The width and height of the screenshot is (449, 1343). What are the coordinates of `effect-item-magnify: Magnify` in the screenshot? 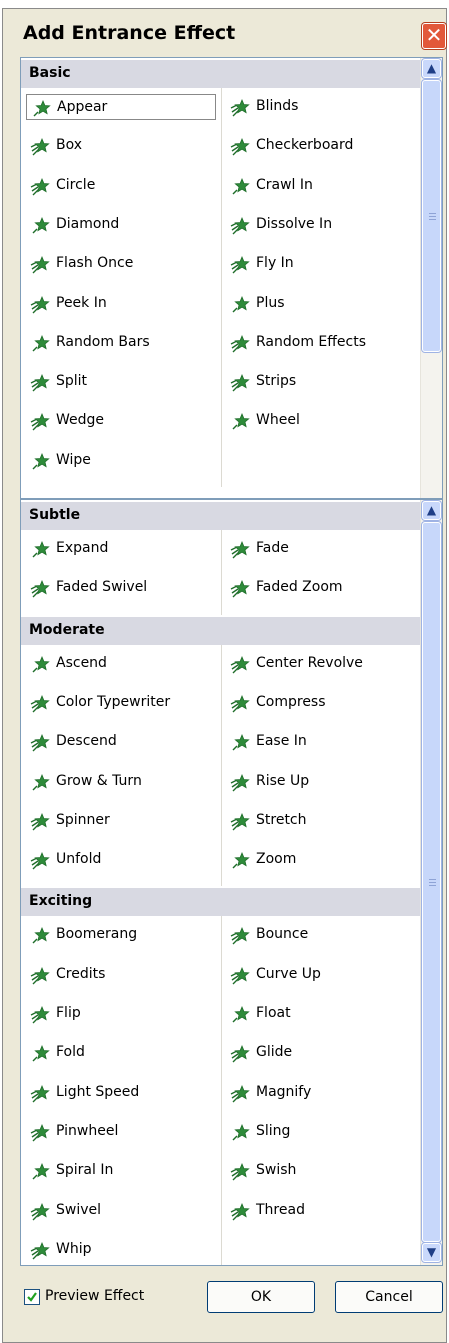 It's located at (321, 1093).